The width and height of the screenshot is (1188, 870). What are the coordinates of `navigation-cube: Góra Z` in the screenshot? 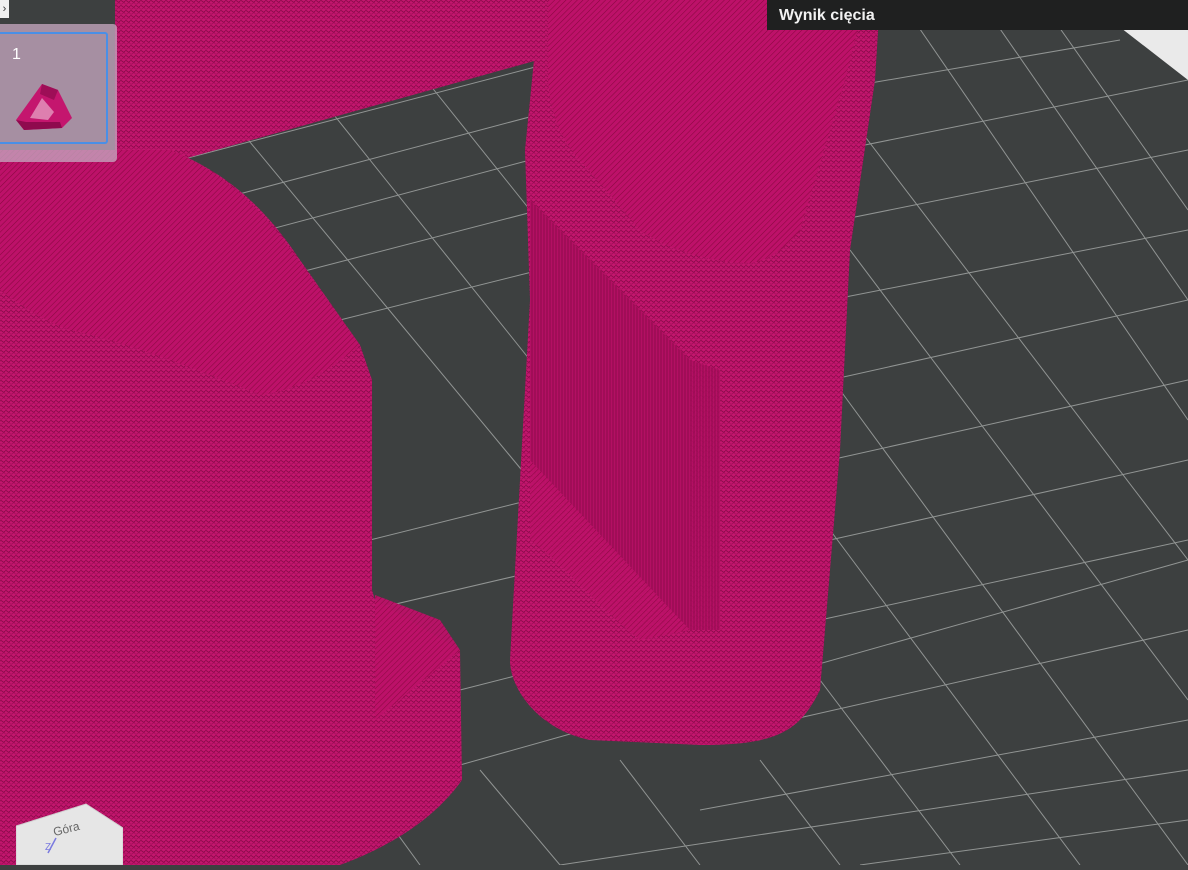 It's located at (69, 832).